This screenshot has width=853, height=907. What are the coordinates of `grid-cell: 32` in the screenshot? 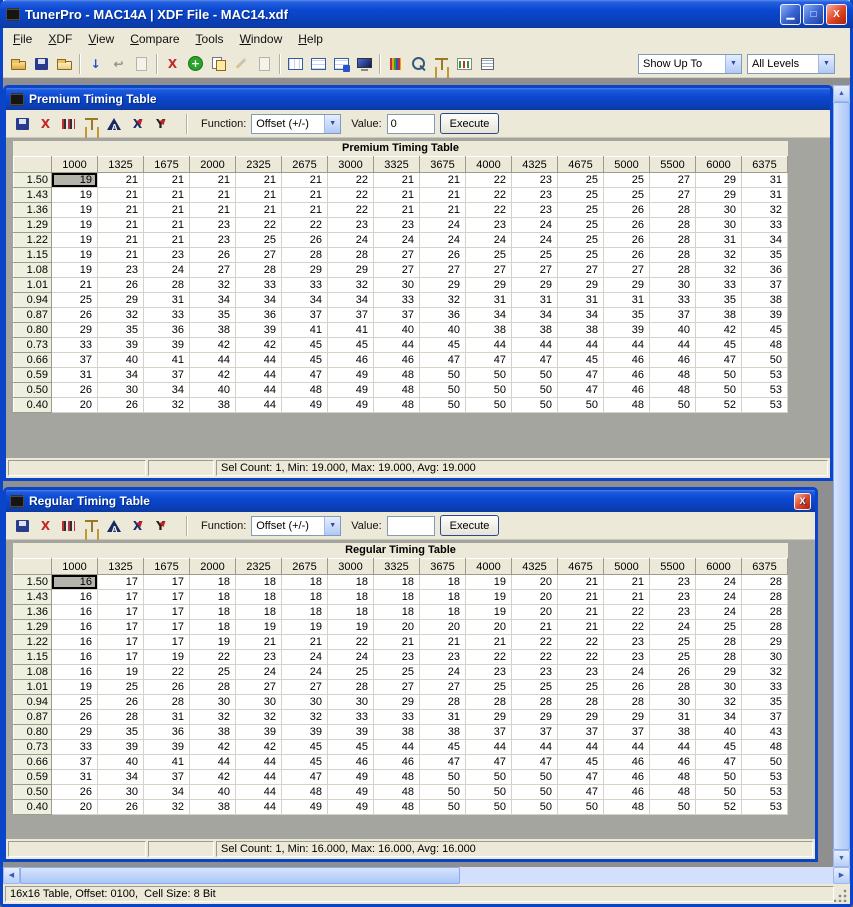 It's located at (120, 315).